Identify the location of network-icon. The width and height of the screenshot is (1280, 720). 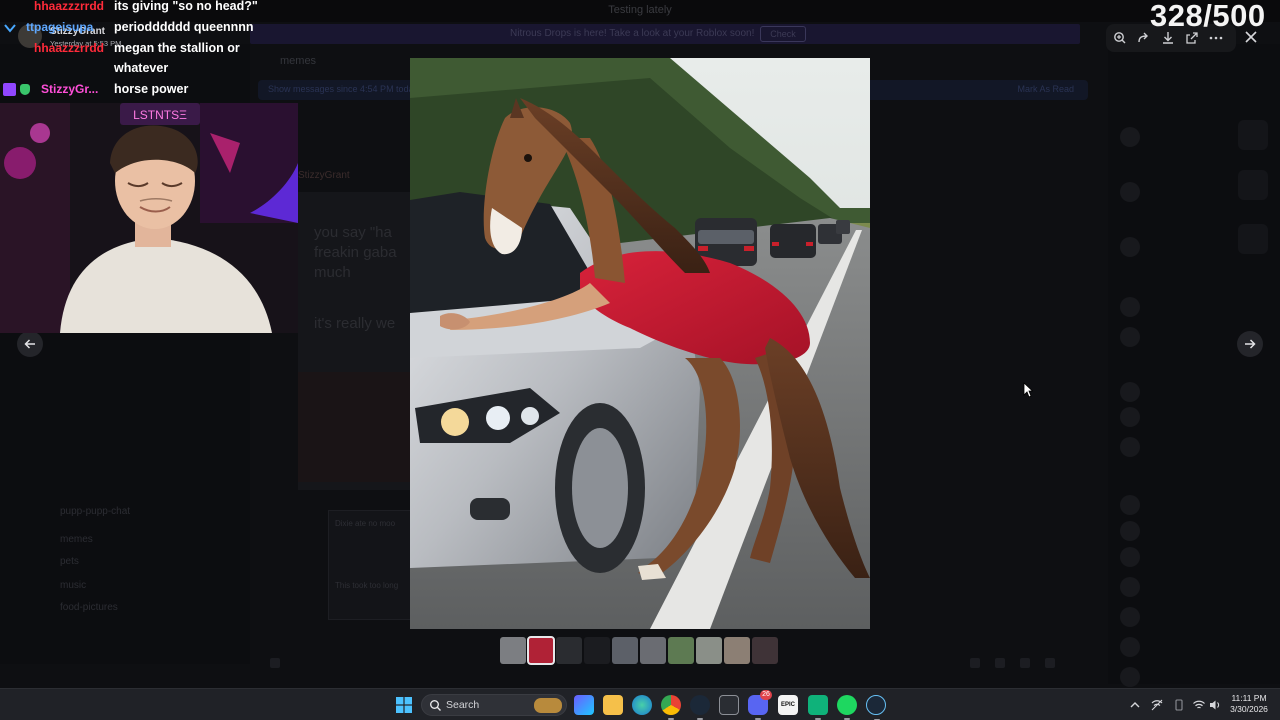
(1157, 705).